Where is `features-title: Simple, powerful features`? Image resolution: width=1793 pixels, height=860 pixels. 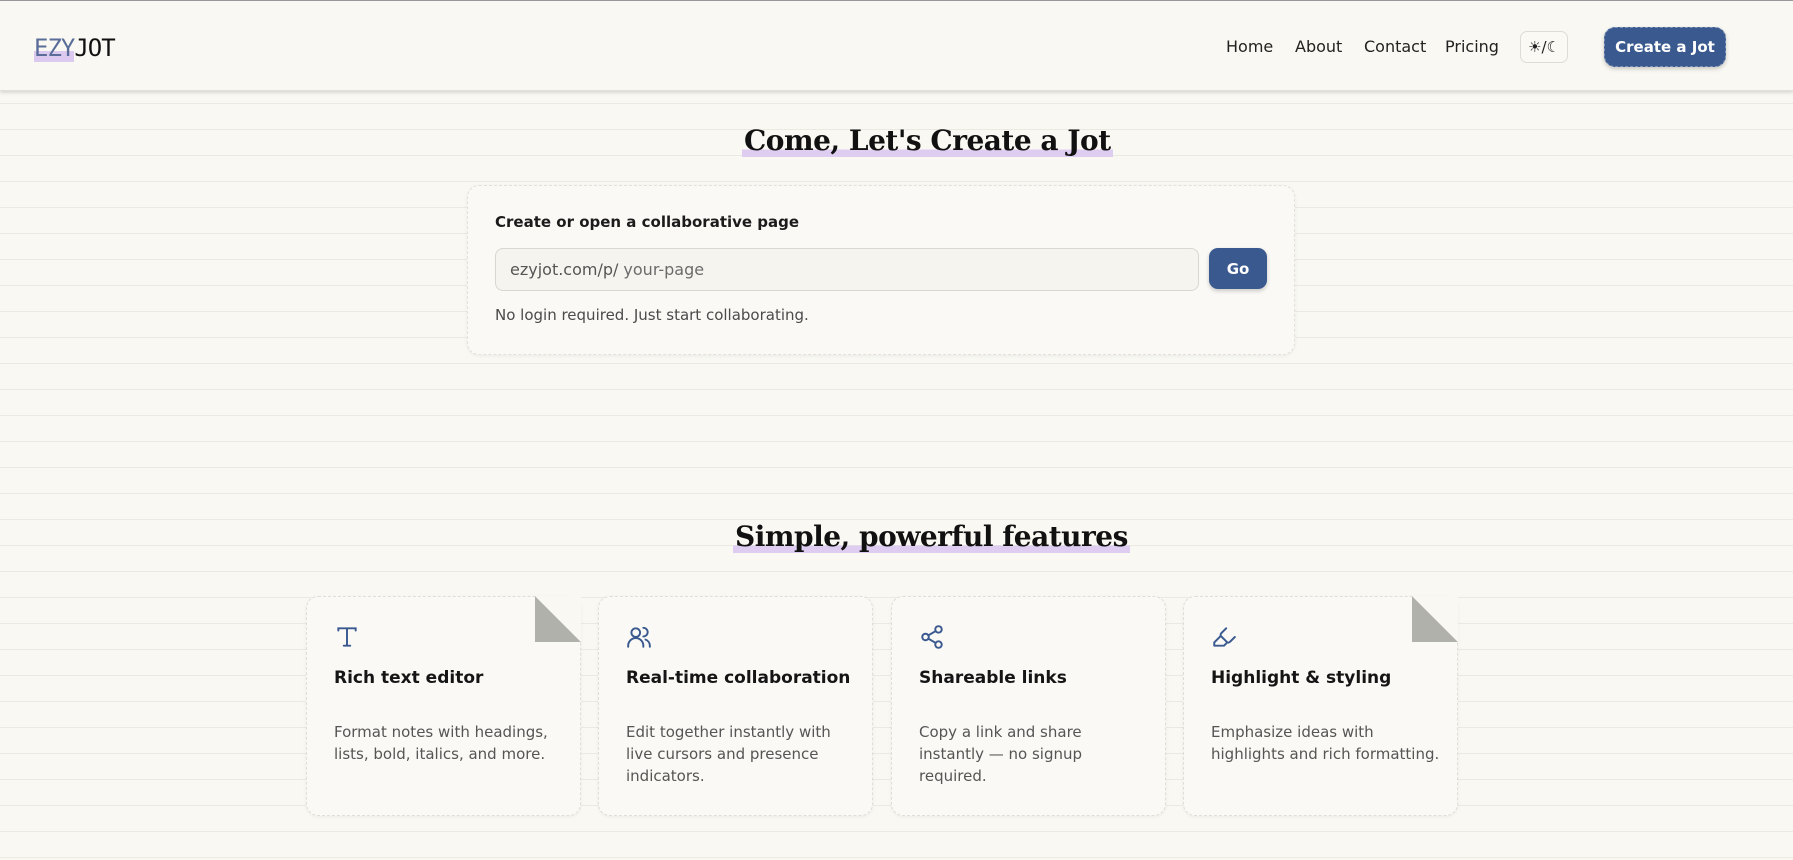
features-title: Simple, powerful features is located at coordinates (931, 536).